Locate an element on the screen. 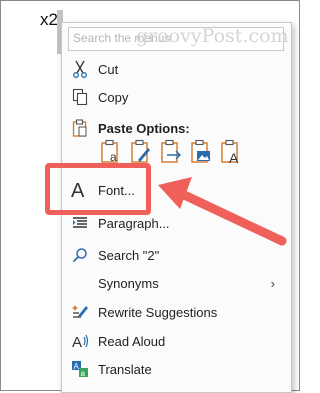  text-paste-icon: A is located at coordinates (231, 152).